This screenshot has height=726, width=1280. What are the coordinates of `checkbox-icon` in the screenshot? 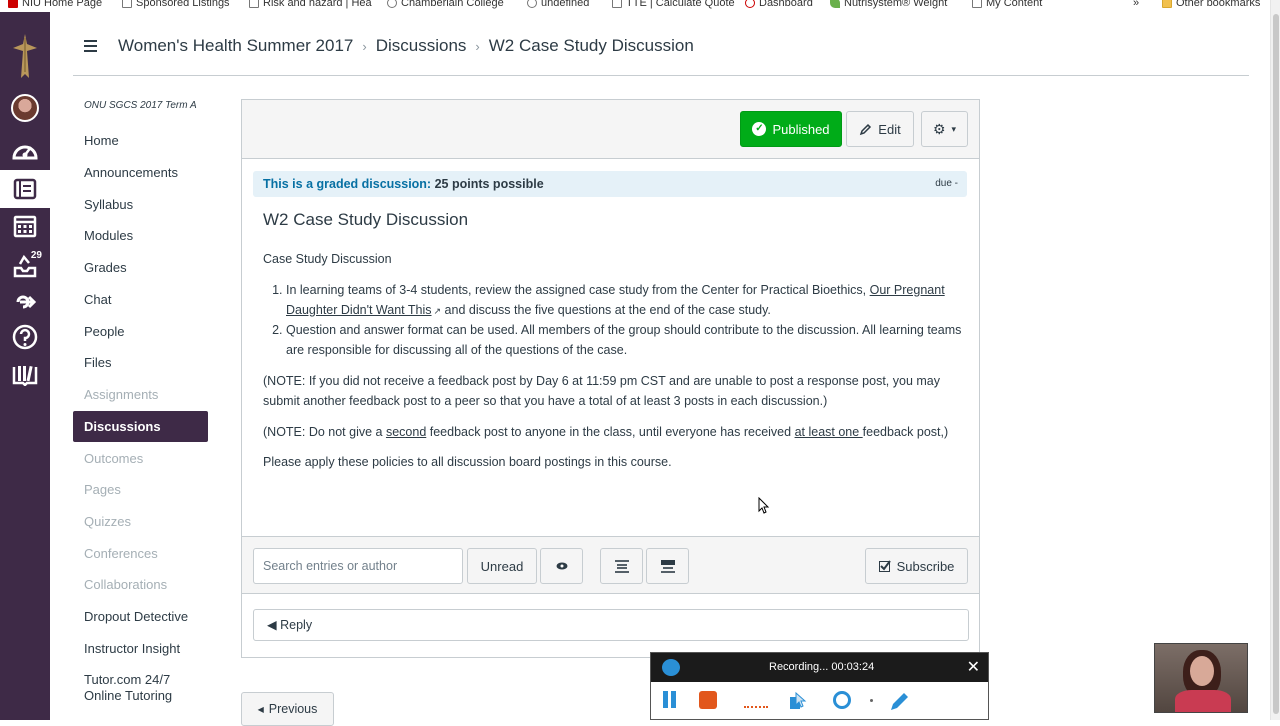 It's located at (884, 566).